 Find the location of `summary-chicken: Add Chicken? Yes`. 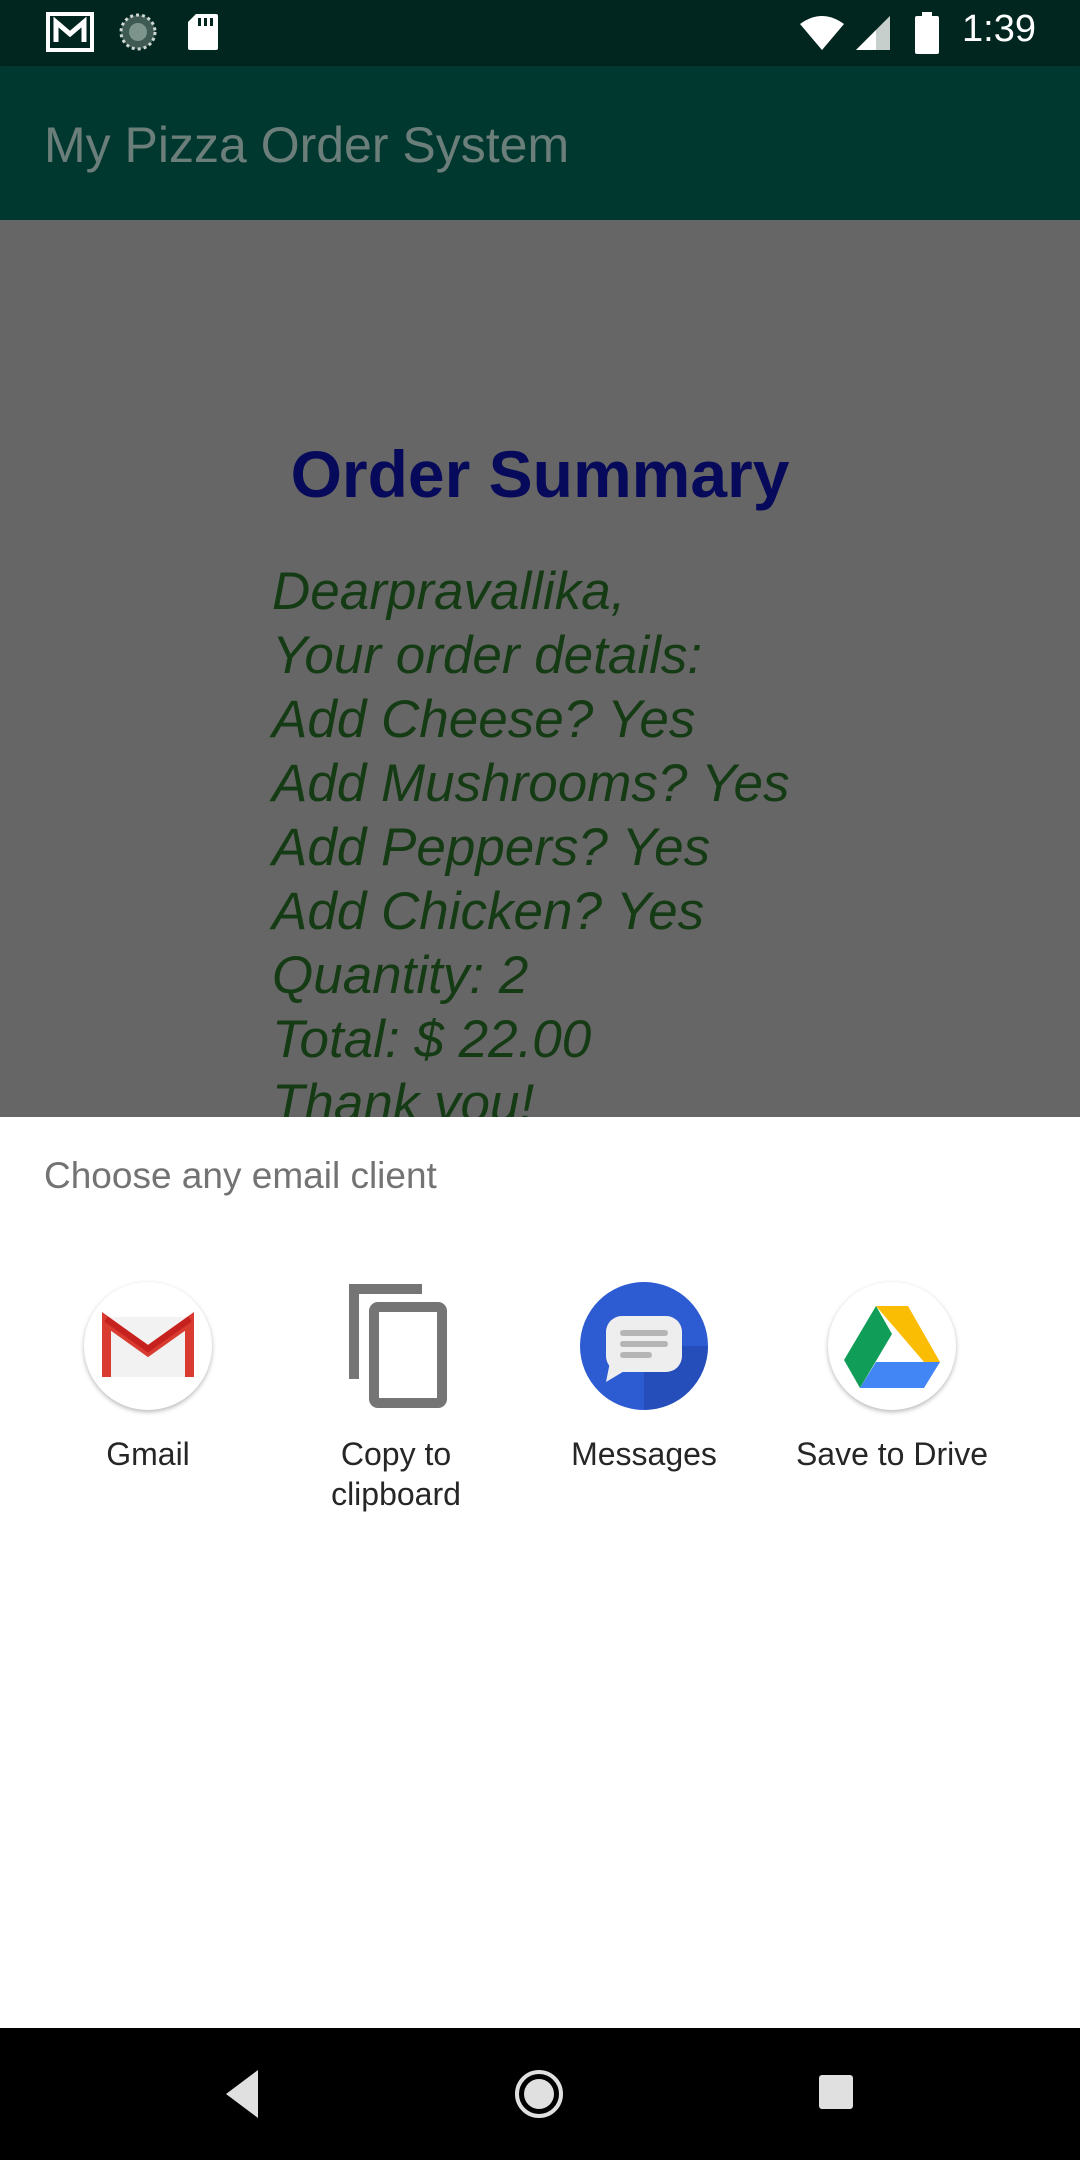

summary-chicken: Add Chicken? Yes is located at coordinates (488, 911).